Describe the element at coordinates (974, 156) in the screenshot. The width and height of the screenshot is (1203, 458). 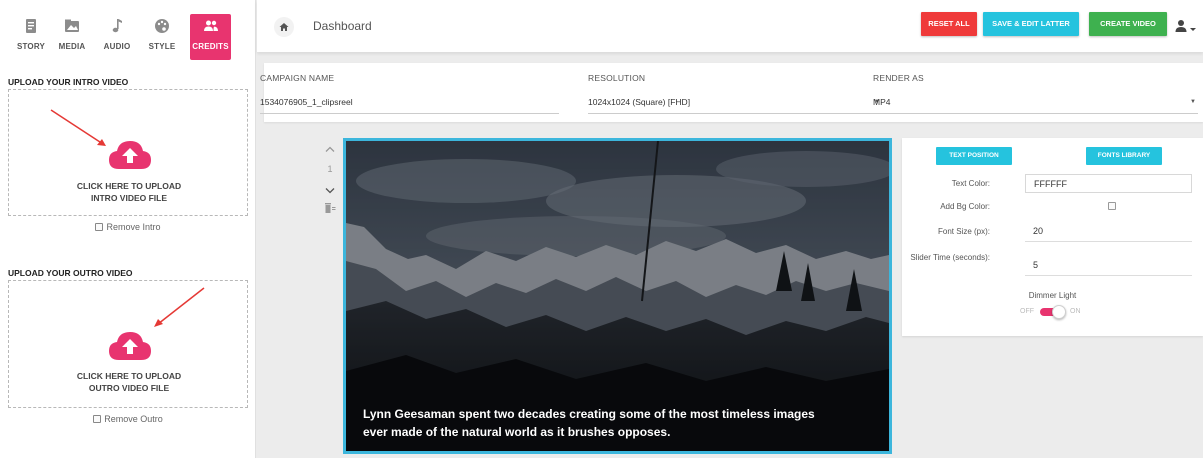
I see `text-position-button: TEXT POSITION` at that location.